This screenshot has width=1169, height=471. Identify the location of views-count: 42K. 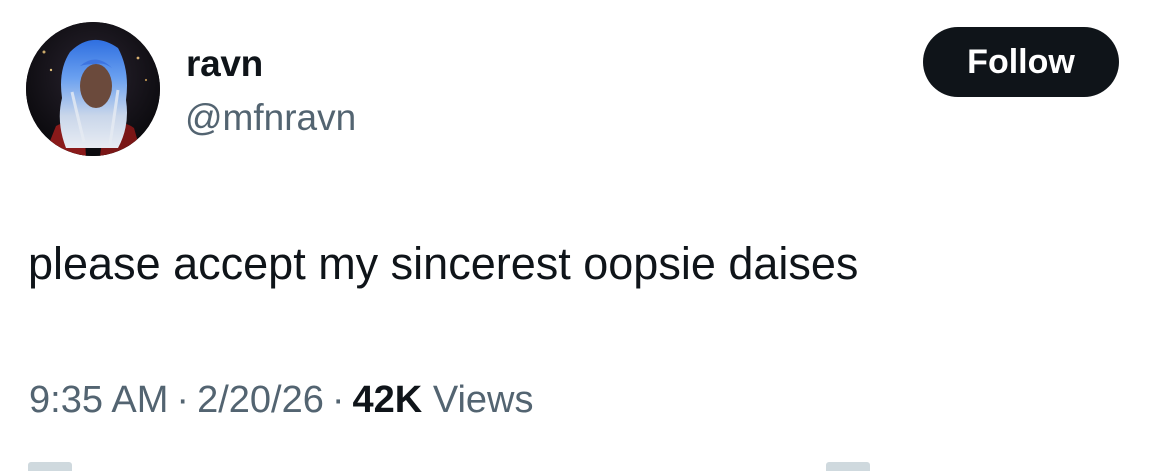
(387, 400).